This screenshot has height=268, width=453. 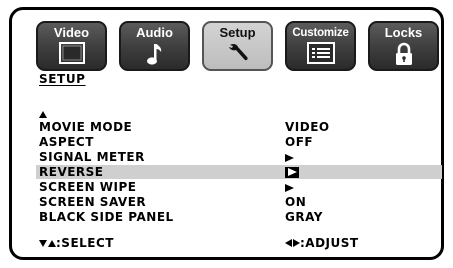 What do you see at coordinates (238, 52) in the screenshot?
I see `wrench-icon` at bounding box center [238, 52].